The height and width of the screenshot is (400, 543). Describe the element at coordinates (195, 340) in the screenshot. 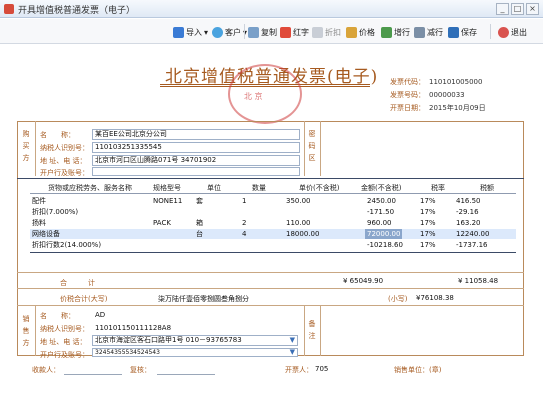

I see `seller-address-dropdown: 北京市海淀区客石口路甲1号 010－93765783` at that location.